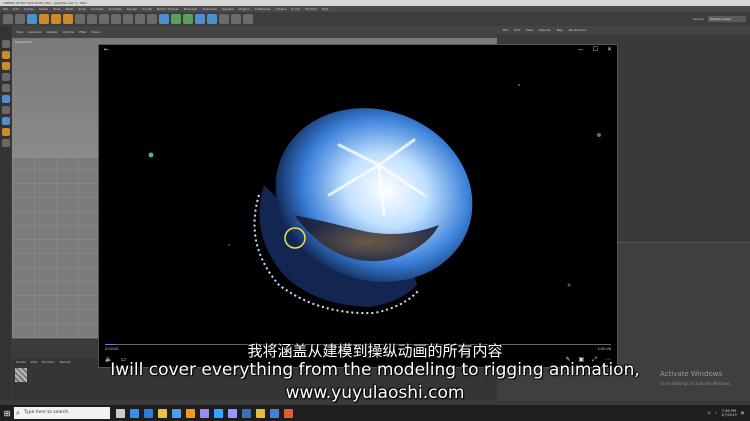 The width and height of the screenshot is (750, 421). What do you see at coordinates (212, 19) in the screenshot?
I see `deformer-icon` at bounding box center [212, 19].